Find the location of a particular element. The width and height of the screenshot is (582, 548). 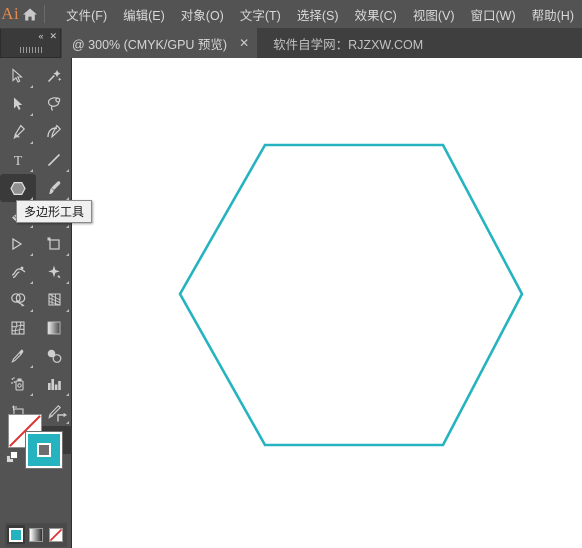

tools-panel: T is located at coordinates (36, 303).